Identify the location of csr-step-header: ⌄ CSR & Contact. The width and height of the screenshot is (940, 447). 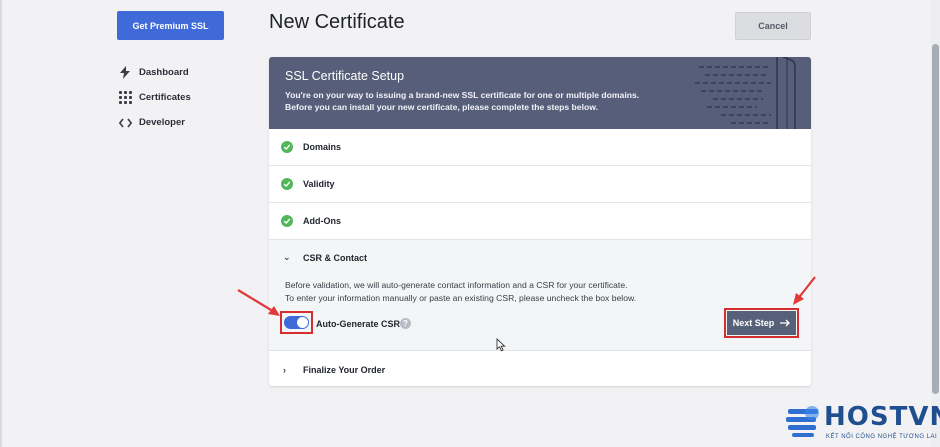
(540, 257).